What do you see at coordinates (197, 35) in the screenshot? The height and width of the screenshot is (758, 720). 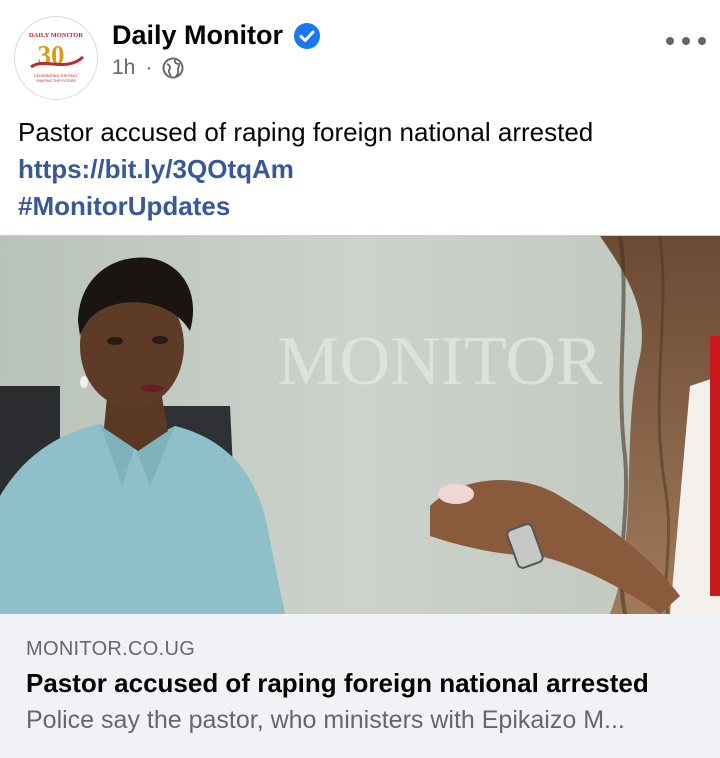 I see `page-name-link: Daily Monitor` at bounding box center [197, 35].